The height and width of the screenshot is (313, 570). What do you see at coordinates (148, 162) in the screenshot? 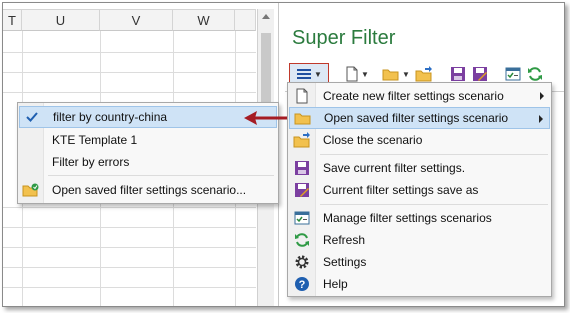
I see `submenu-item-filter-by-errors: Filter by errors` at bounding box center [148, 162].